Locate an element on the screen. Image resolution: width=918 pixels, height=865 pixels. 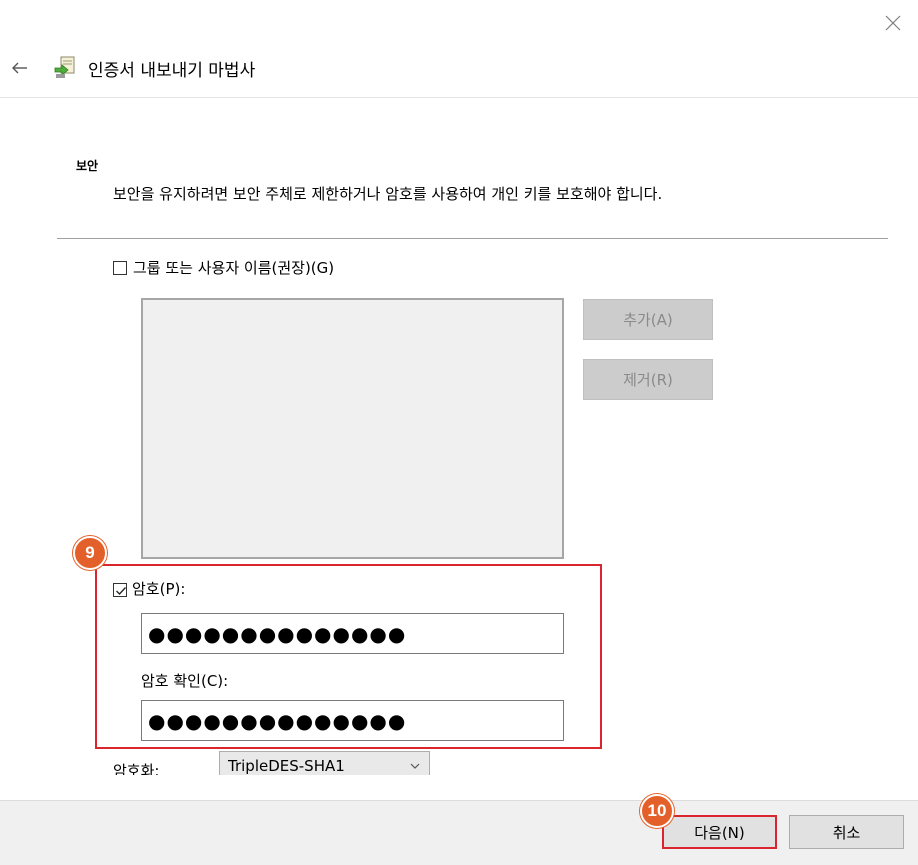
add-button: 추가(A) is located at coordinates (648, 319).